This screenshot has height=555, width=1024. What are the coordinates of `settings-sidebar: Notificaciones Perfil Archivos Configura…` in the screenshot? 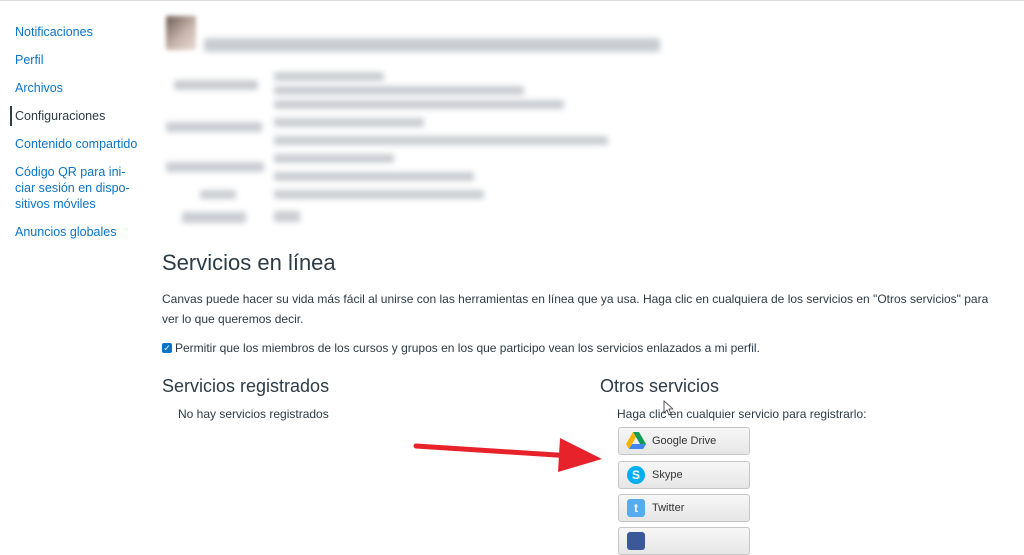 It's located at (75, 136).